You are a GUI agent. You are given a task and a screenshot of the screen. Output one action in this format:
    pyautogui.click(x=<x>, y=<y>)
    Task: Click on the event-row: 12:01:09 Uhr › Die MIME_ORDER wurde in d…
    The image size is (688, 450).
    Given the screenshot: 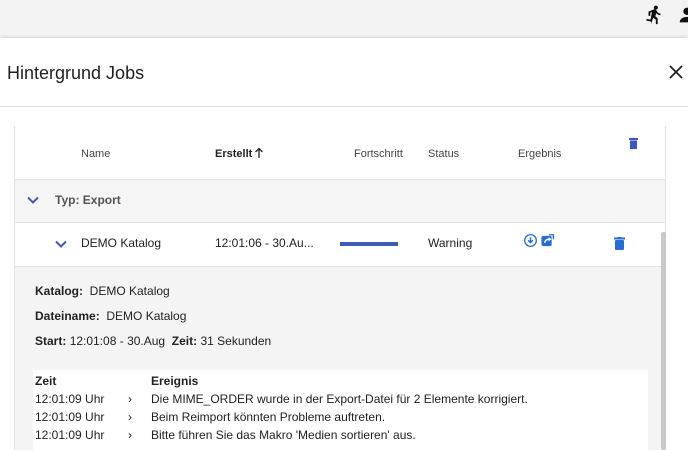 What is the action you would take?
    pyautogui.click(x=340, y=401)
    